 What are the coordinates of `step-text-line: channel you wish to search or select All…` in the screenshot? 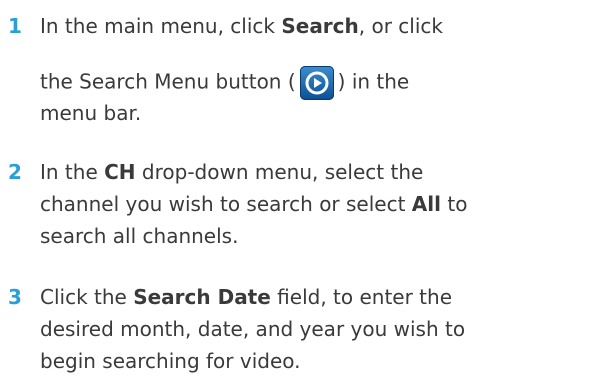 It's located at (253, 204).